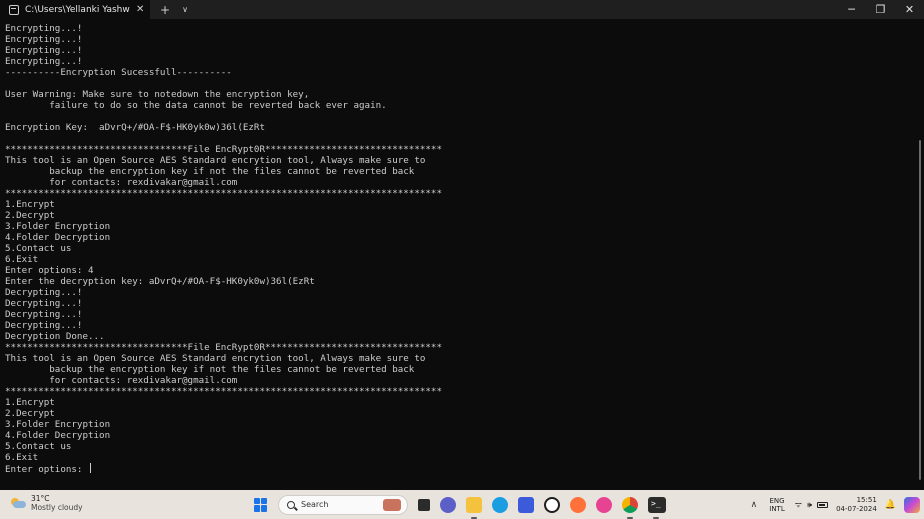  Describe the element at coordinates (18, 503) in the screenshot. I see `weather-cloud-icon` at that location.